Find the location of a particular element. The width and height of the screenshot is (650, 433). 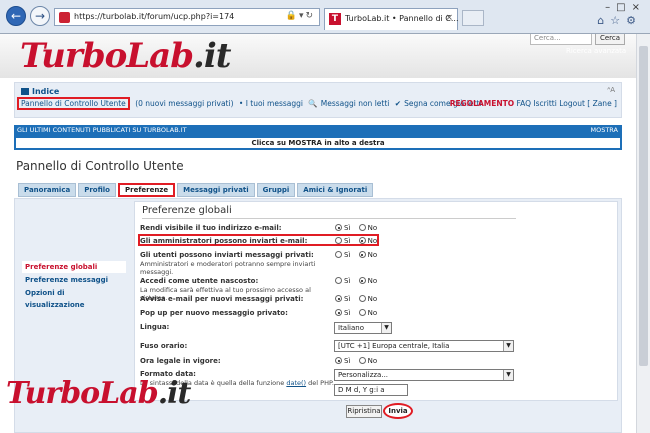

page-title: Pannello di Controllo Utente is located at coordinates (100, 166).